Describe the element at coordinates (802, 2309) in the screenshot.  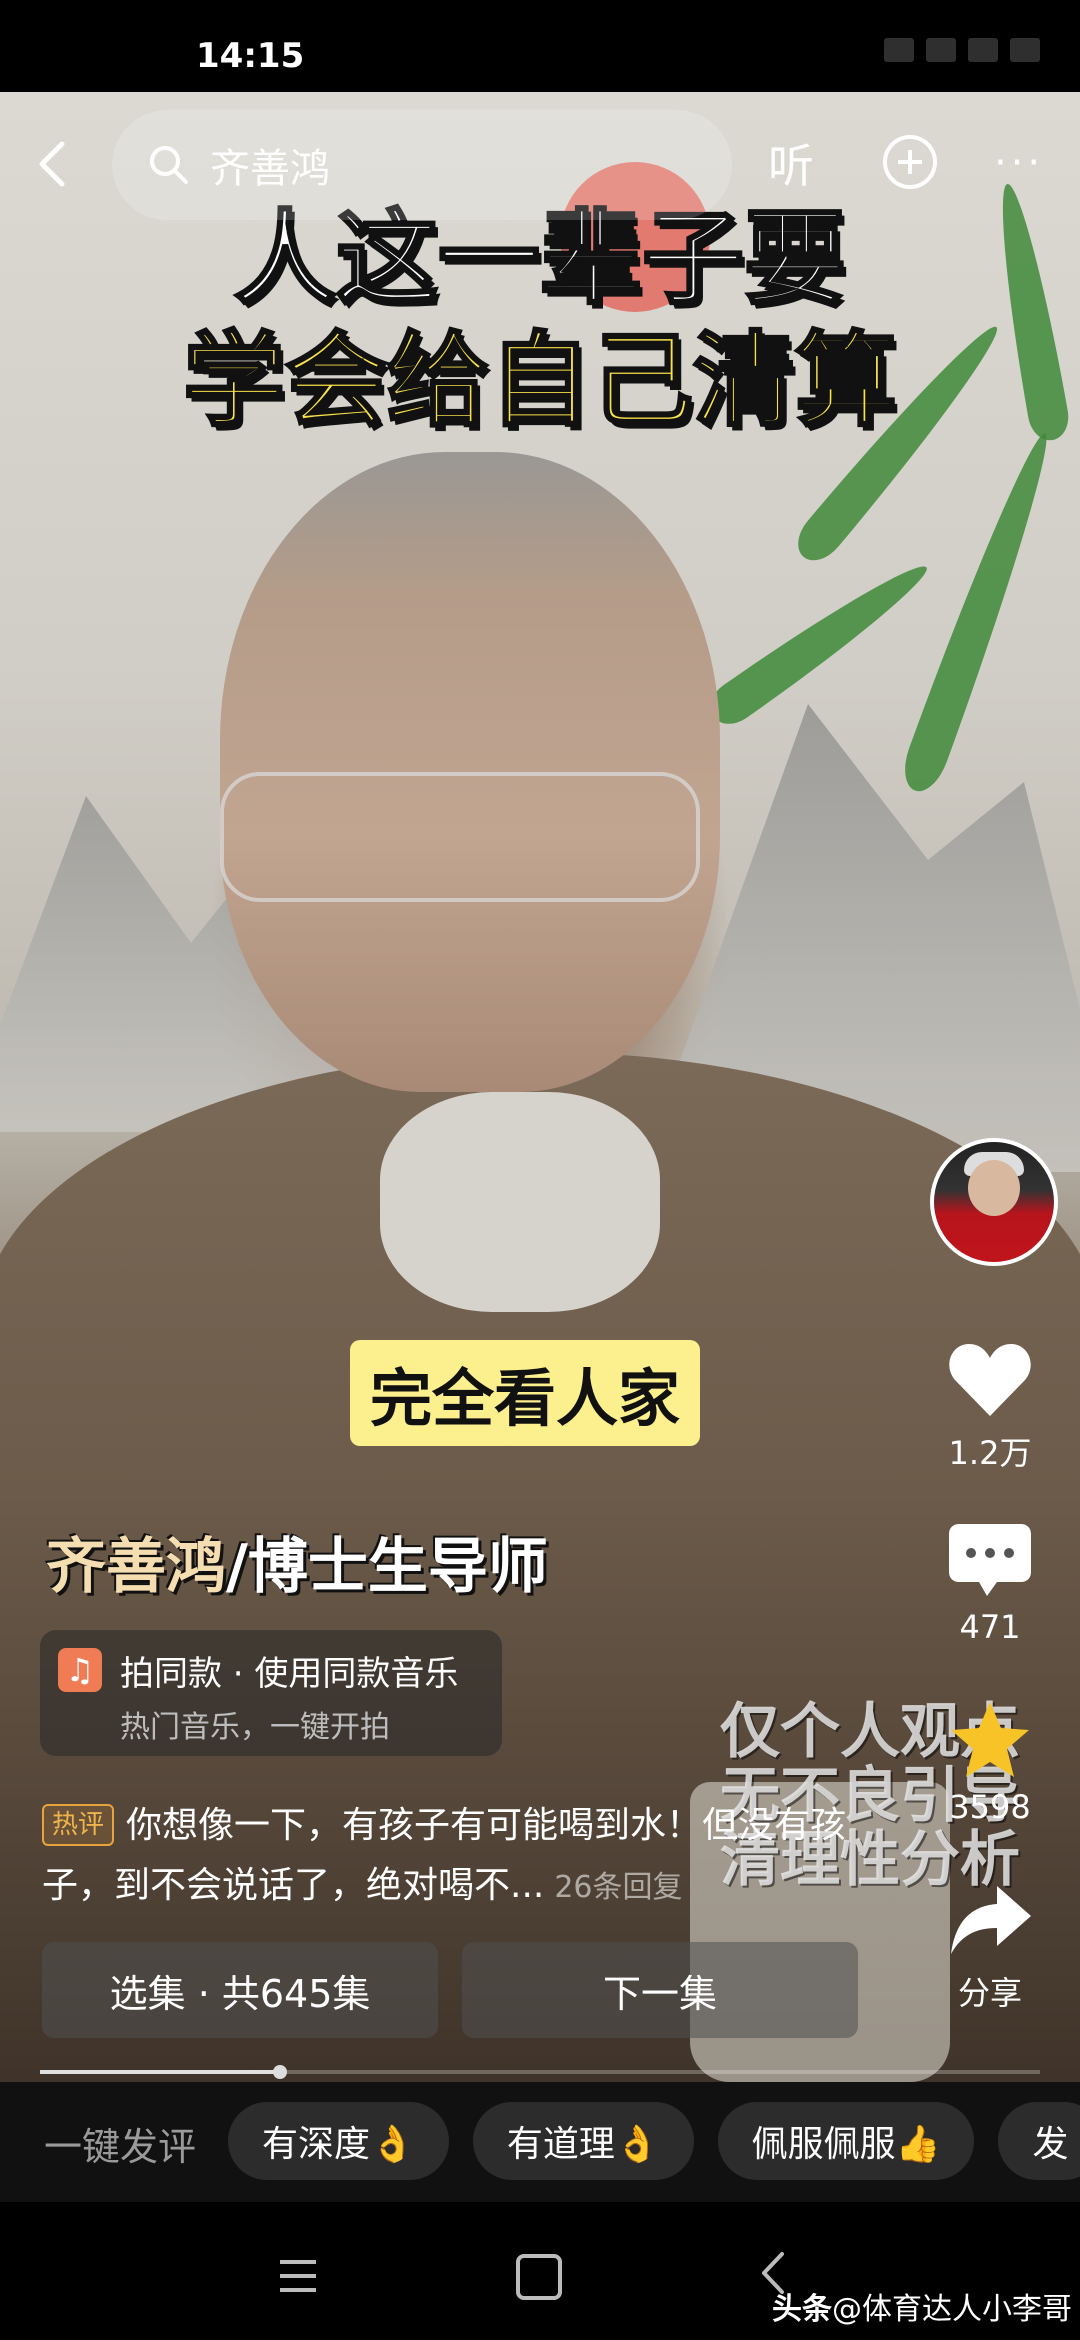
I see `credit-app: 头条` at that location.